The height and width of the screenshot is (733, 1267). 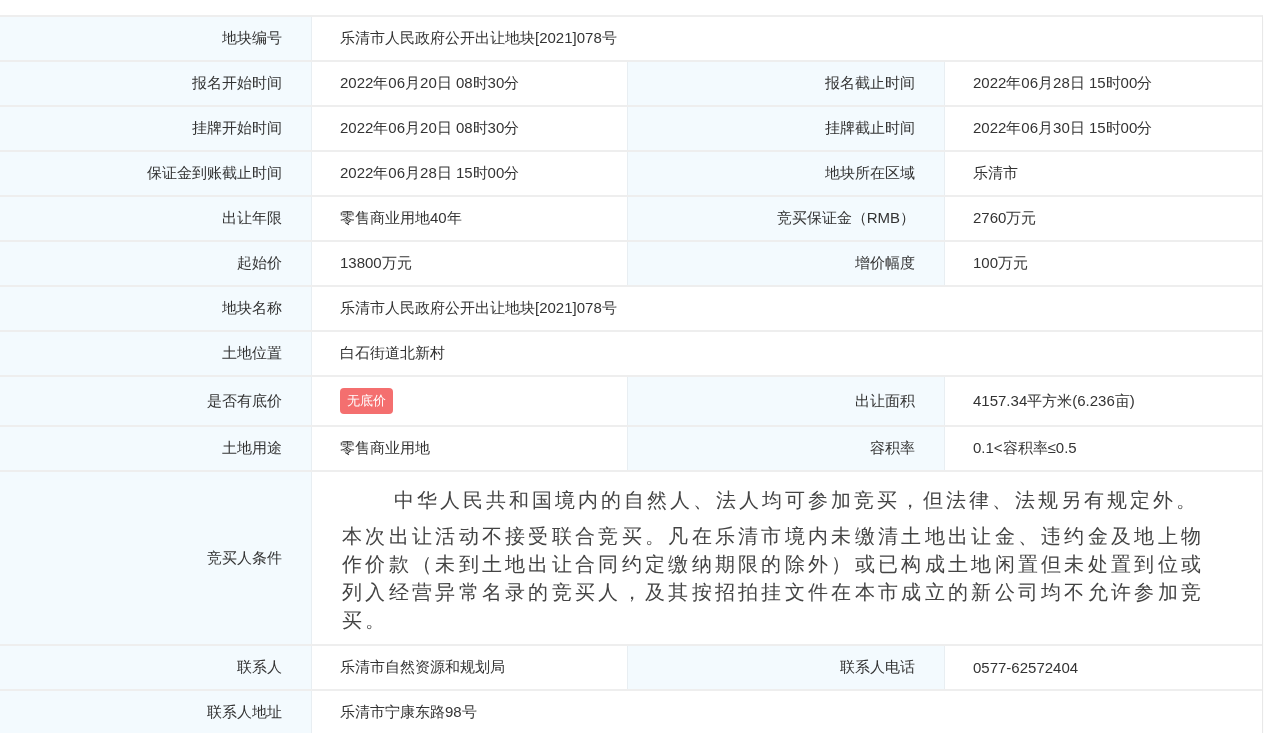 What do you see at coordinates (1005, 218) in the screenshot?
I see `field-value: 2760万元` at bounding box center [1005, 218].